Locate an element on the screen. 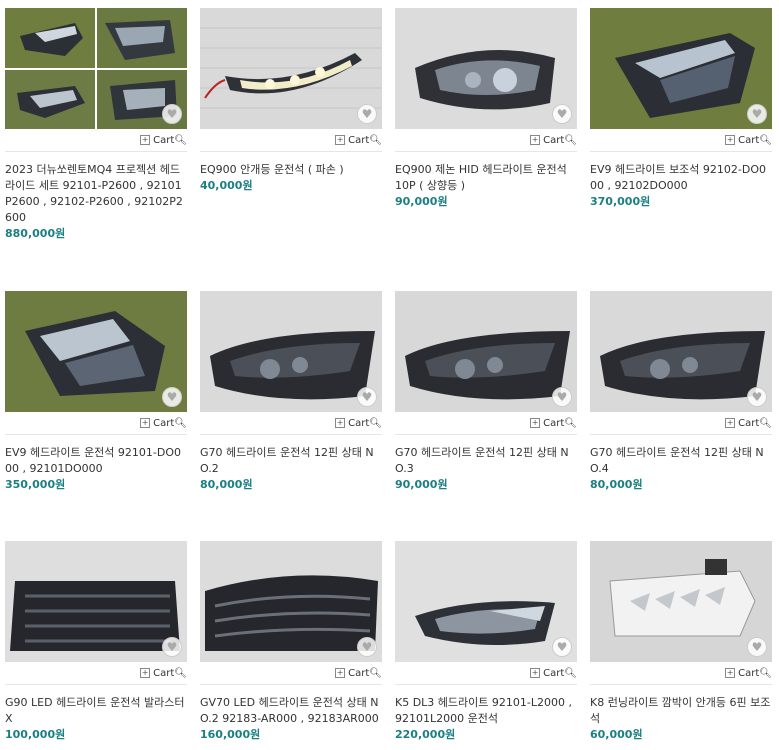  product-title: G70 헤드라이트 운전석 12핀 상태 NO.4 is located at coordinates (681, 461).